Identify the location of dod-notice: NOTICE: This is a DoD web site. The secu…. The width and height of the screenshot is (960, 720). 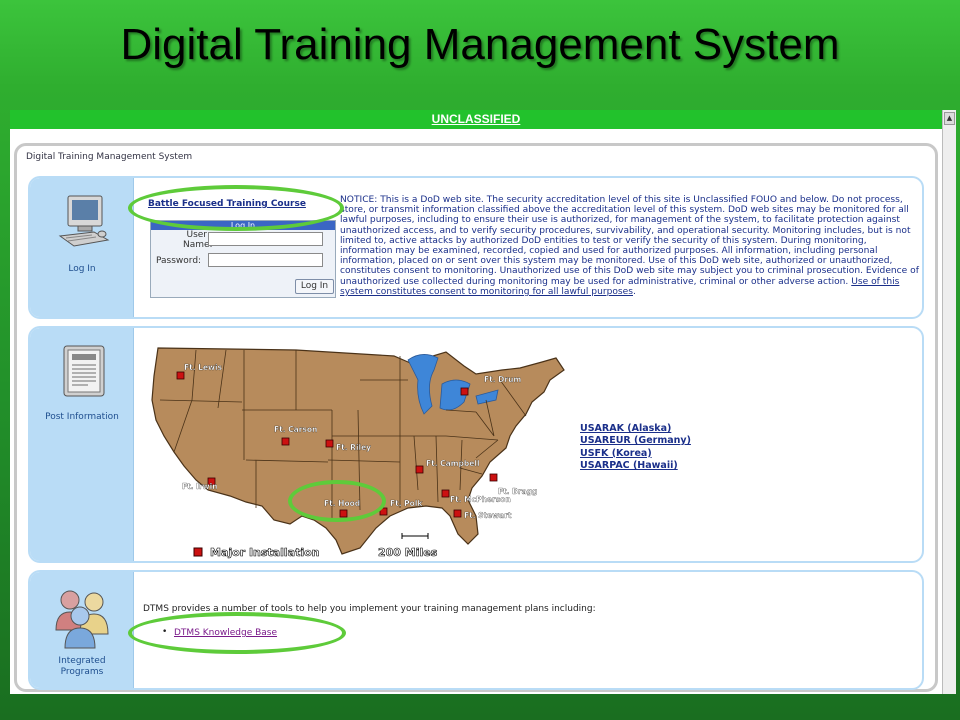
(630, 246).